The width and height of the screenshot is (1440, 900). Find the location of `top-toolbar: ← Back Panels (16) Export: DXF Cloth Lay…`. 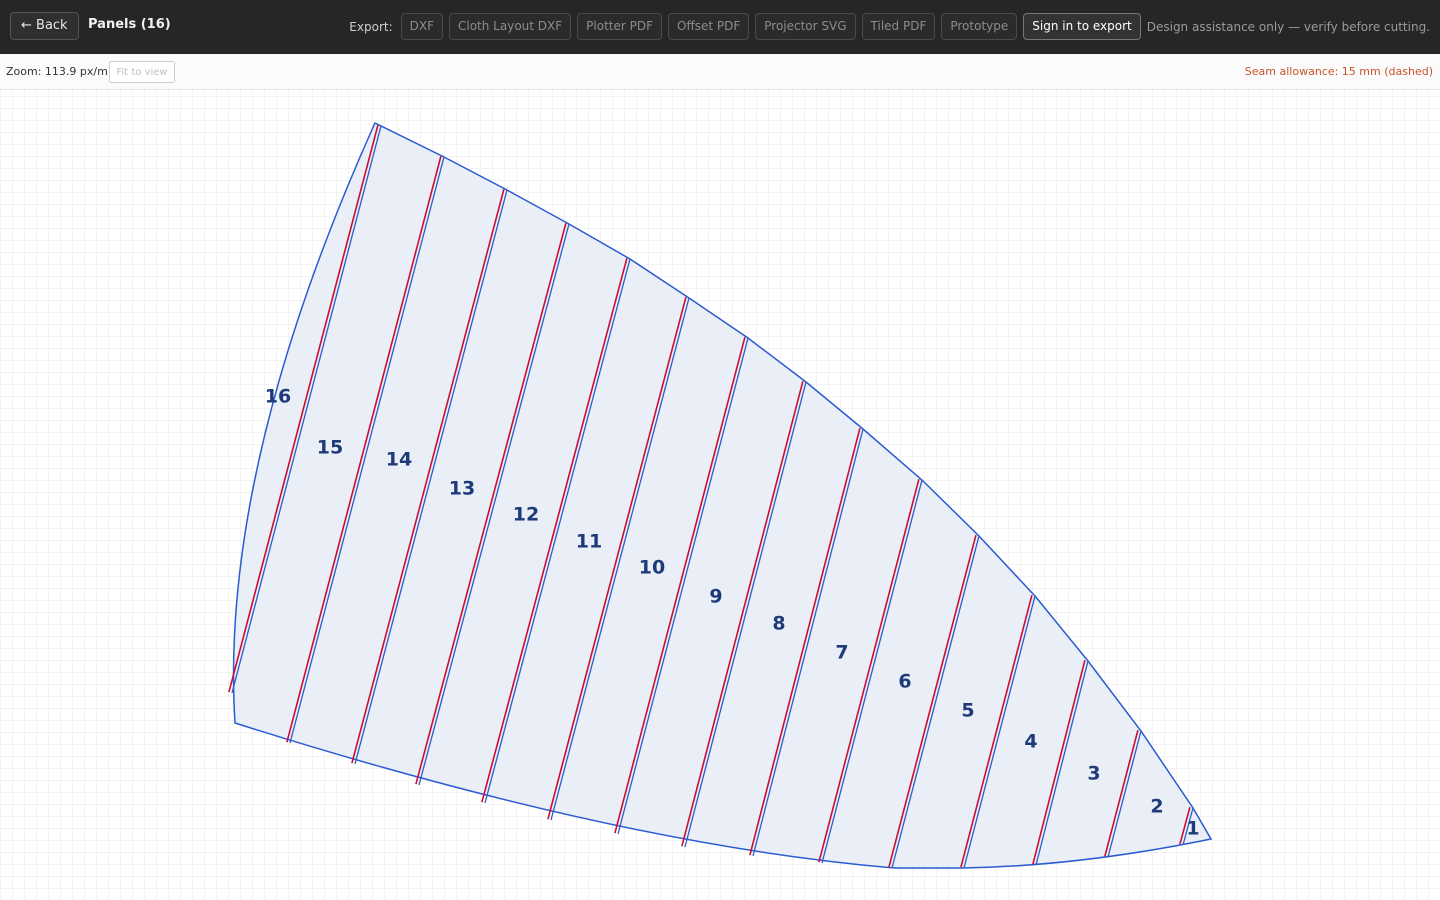

top-toolbar: ← Back Panels (16) Export: DXF Cloth Lay… is located at coordinates (720, 27).